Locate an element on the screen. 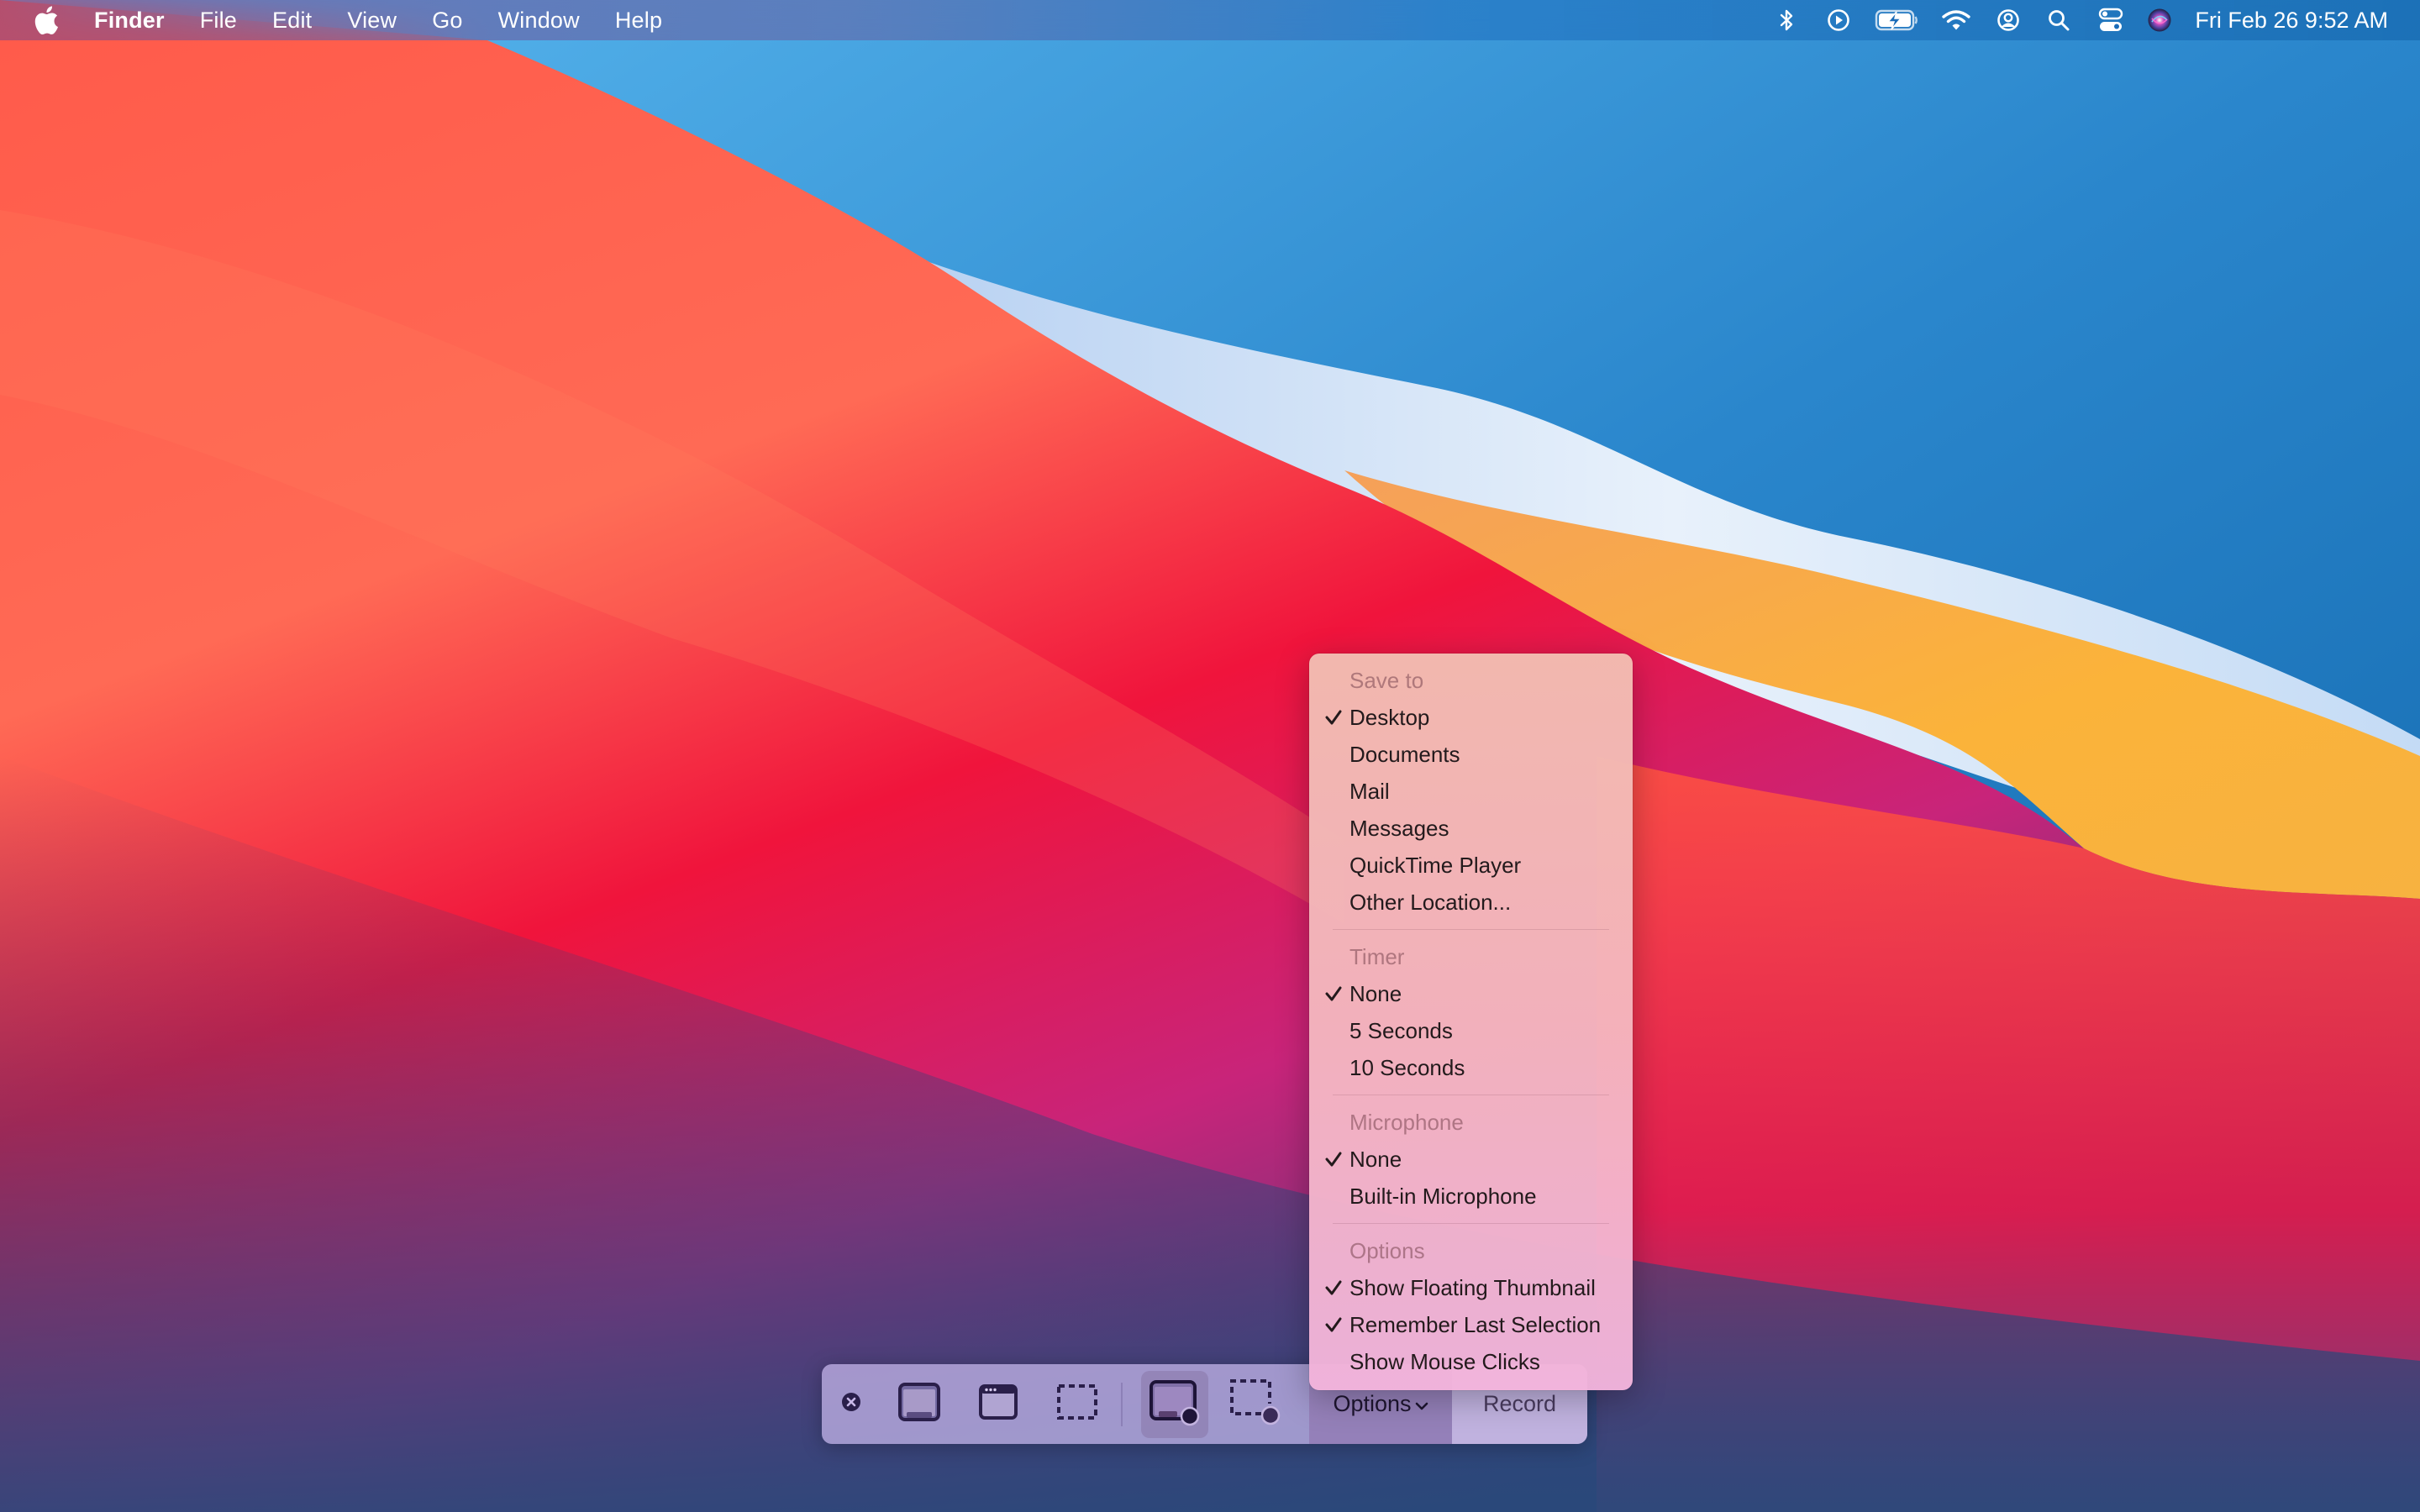  menu-item-label: Show Mouse Clicks is located at coordinates (1444, 1361).